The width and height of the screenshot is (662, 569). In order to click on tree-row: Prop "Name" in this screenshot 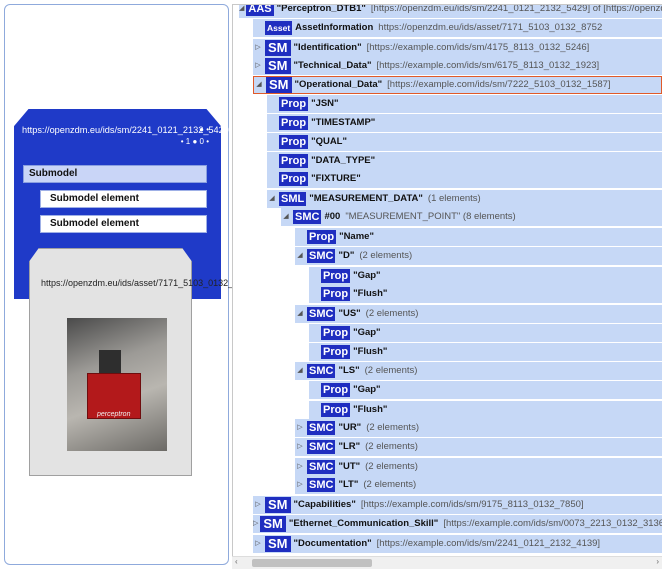, I will do `click(478, 237)`.